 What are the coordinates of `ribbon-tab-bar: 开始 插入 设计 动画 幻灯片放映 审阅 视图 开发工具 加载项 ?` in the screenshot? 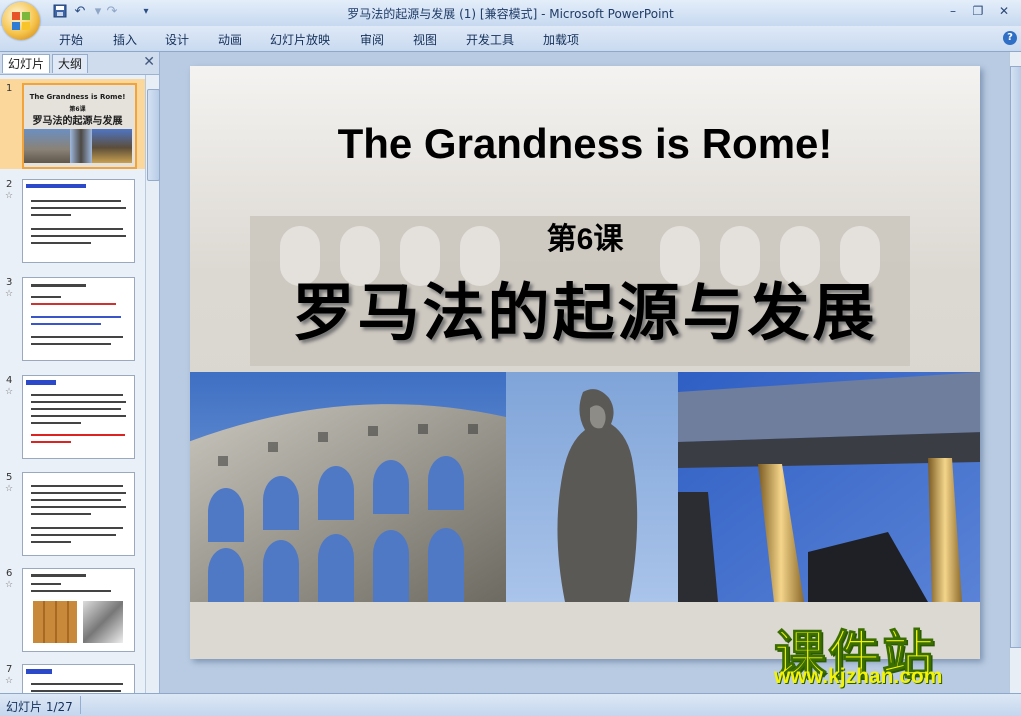 It's located at (510, 39).